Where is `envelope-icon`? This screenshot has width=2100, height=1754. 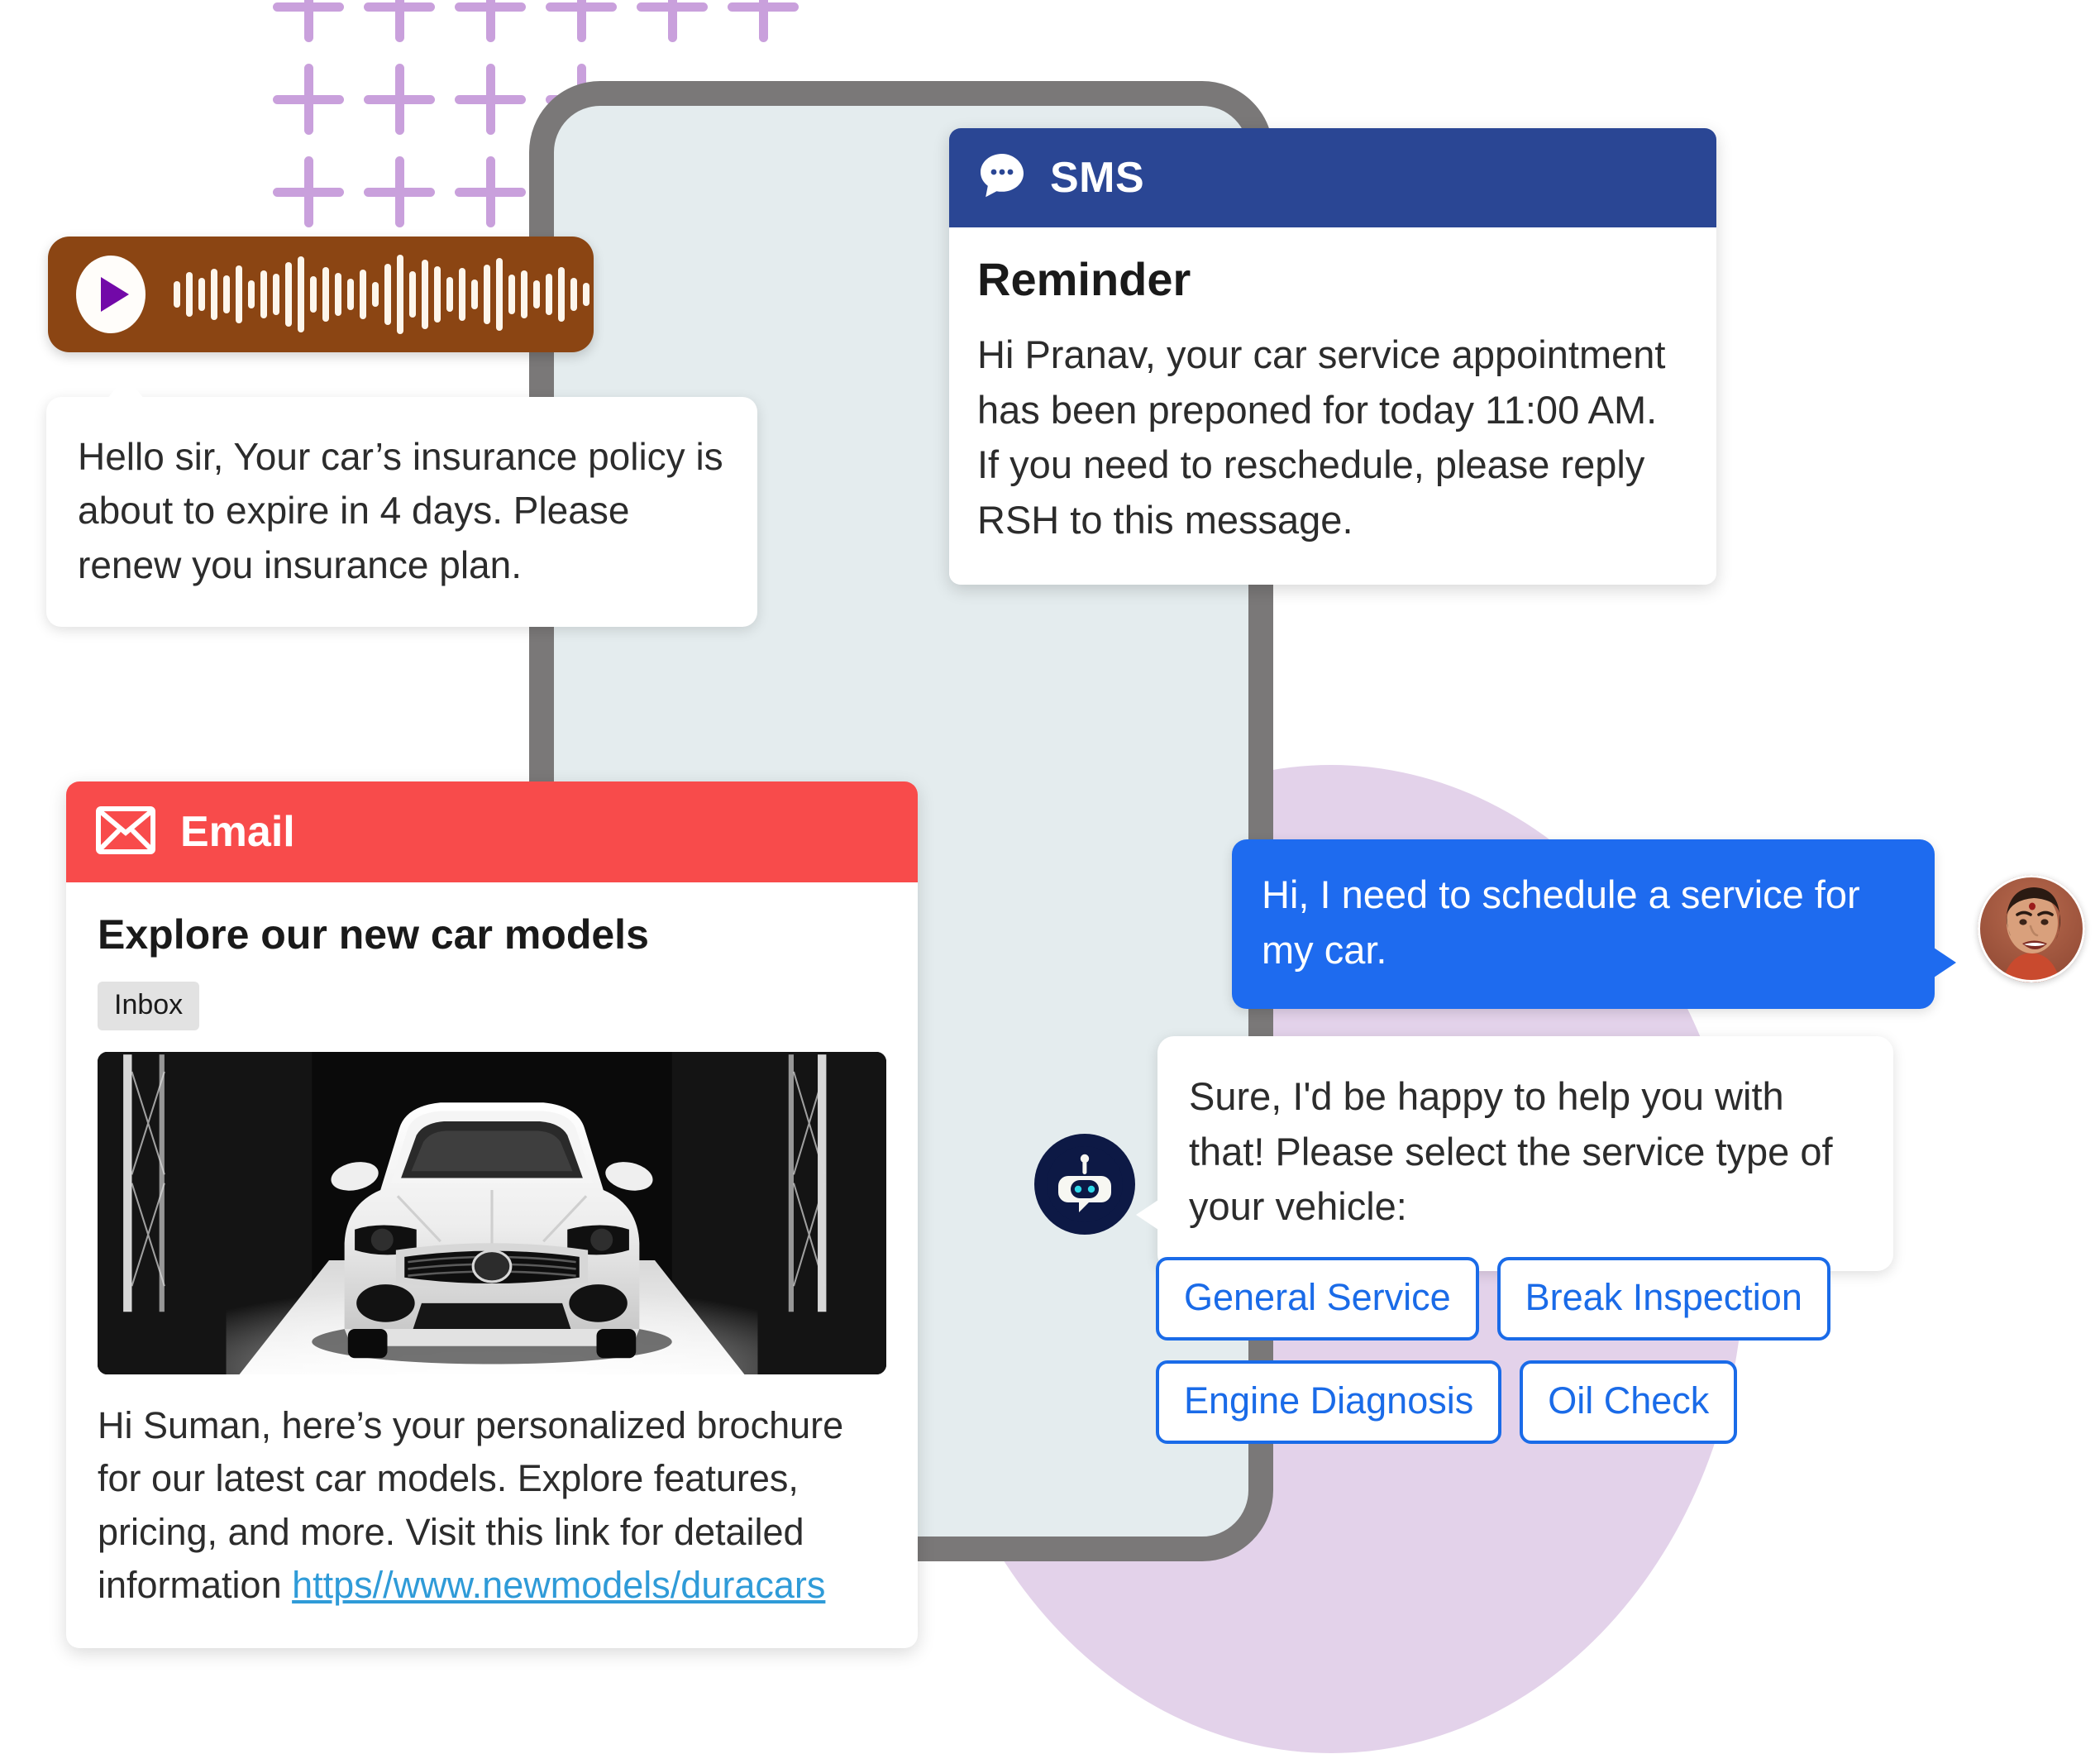
envelope-icon is located at coordinates (125, 831).